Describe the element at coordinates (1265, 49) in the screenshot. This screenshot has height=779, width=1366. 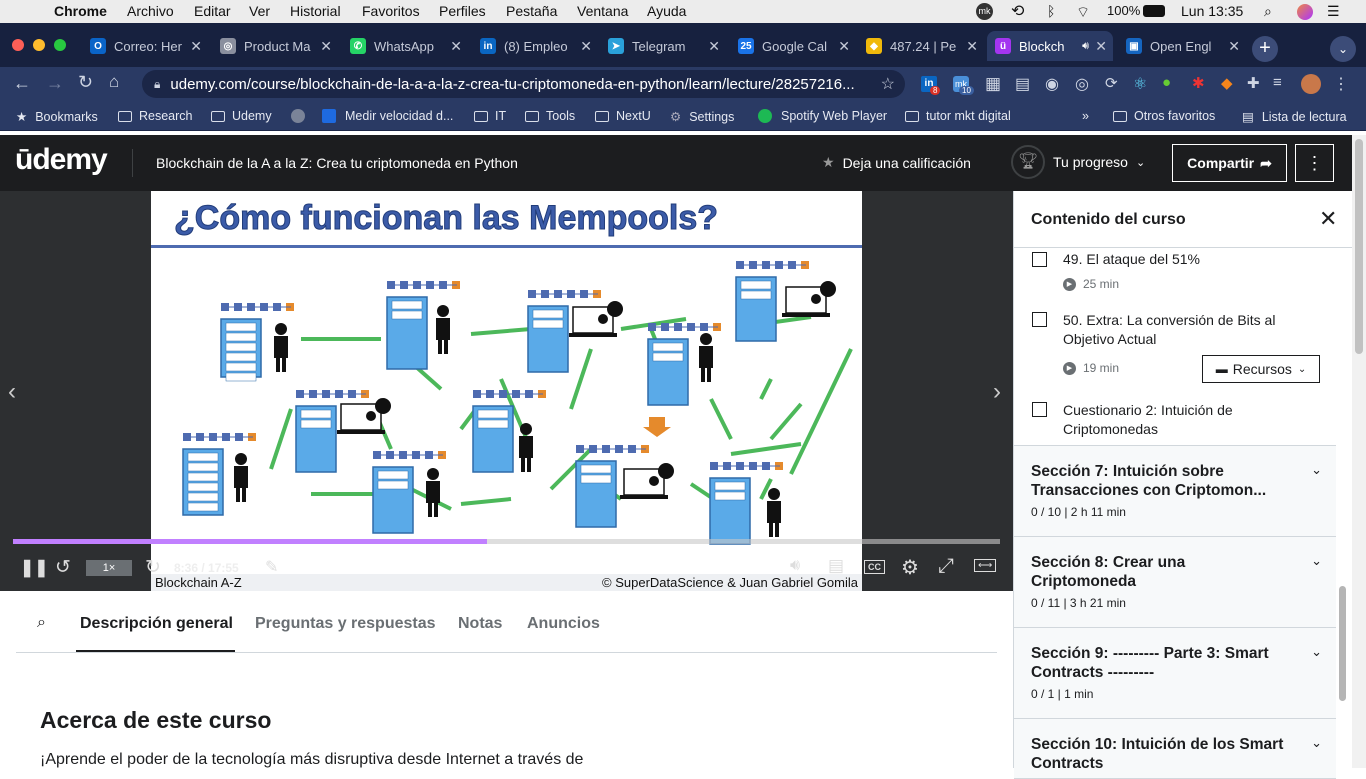
I see `new-tab-button: +` at that location.